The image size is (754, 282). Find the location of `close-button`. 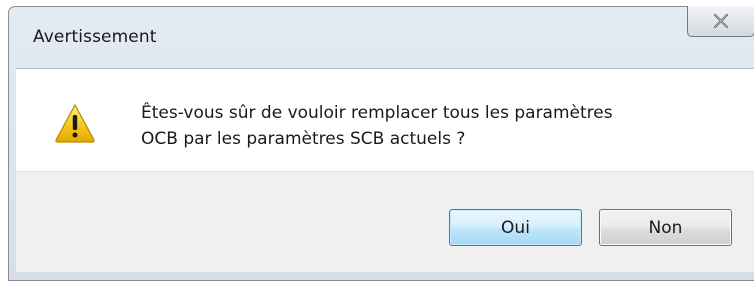

close-button is located at coordinates (720, 21).